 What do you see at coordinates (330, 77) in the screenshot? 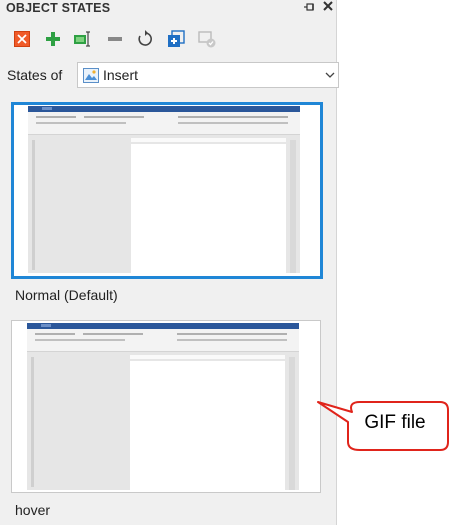
I see `chevron-down-icon` at bounding box center [330, 77].